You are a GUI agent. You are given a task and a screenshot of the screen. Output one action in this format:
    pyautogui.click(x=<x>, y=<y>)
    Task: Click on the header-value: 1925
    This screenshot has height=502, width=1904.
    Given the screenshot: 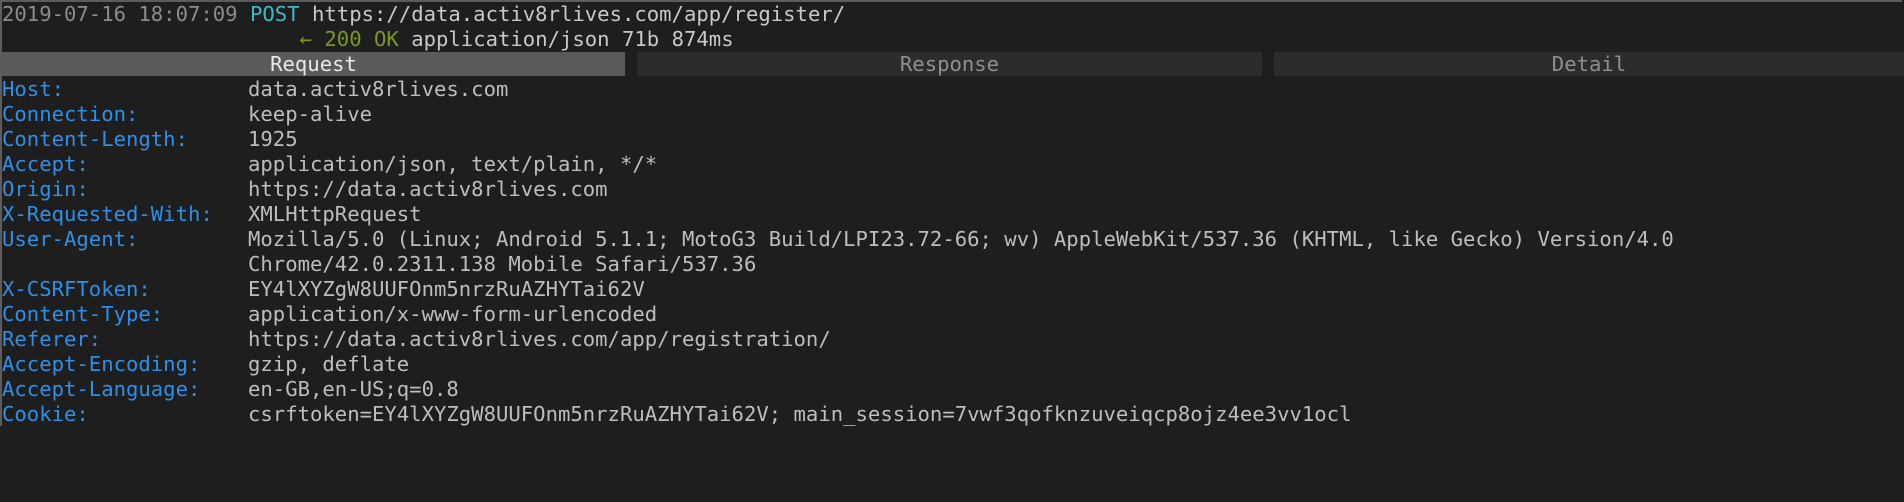 What is the action you would take?
    pyautogui.click(x=273, y=139)
    